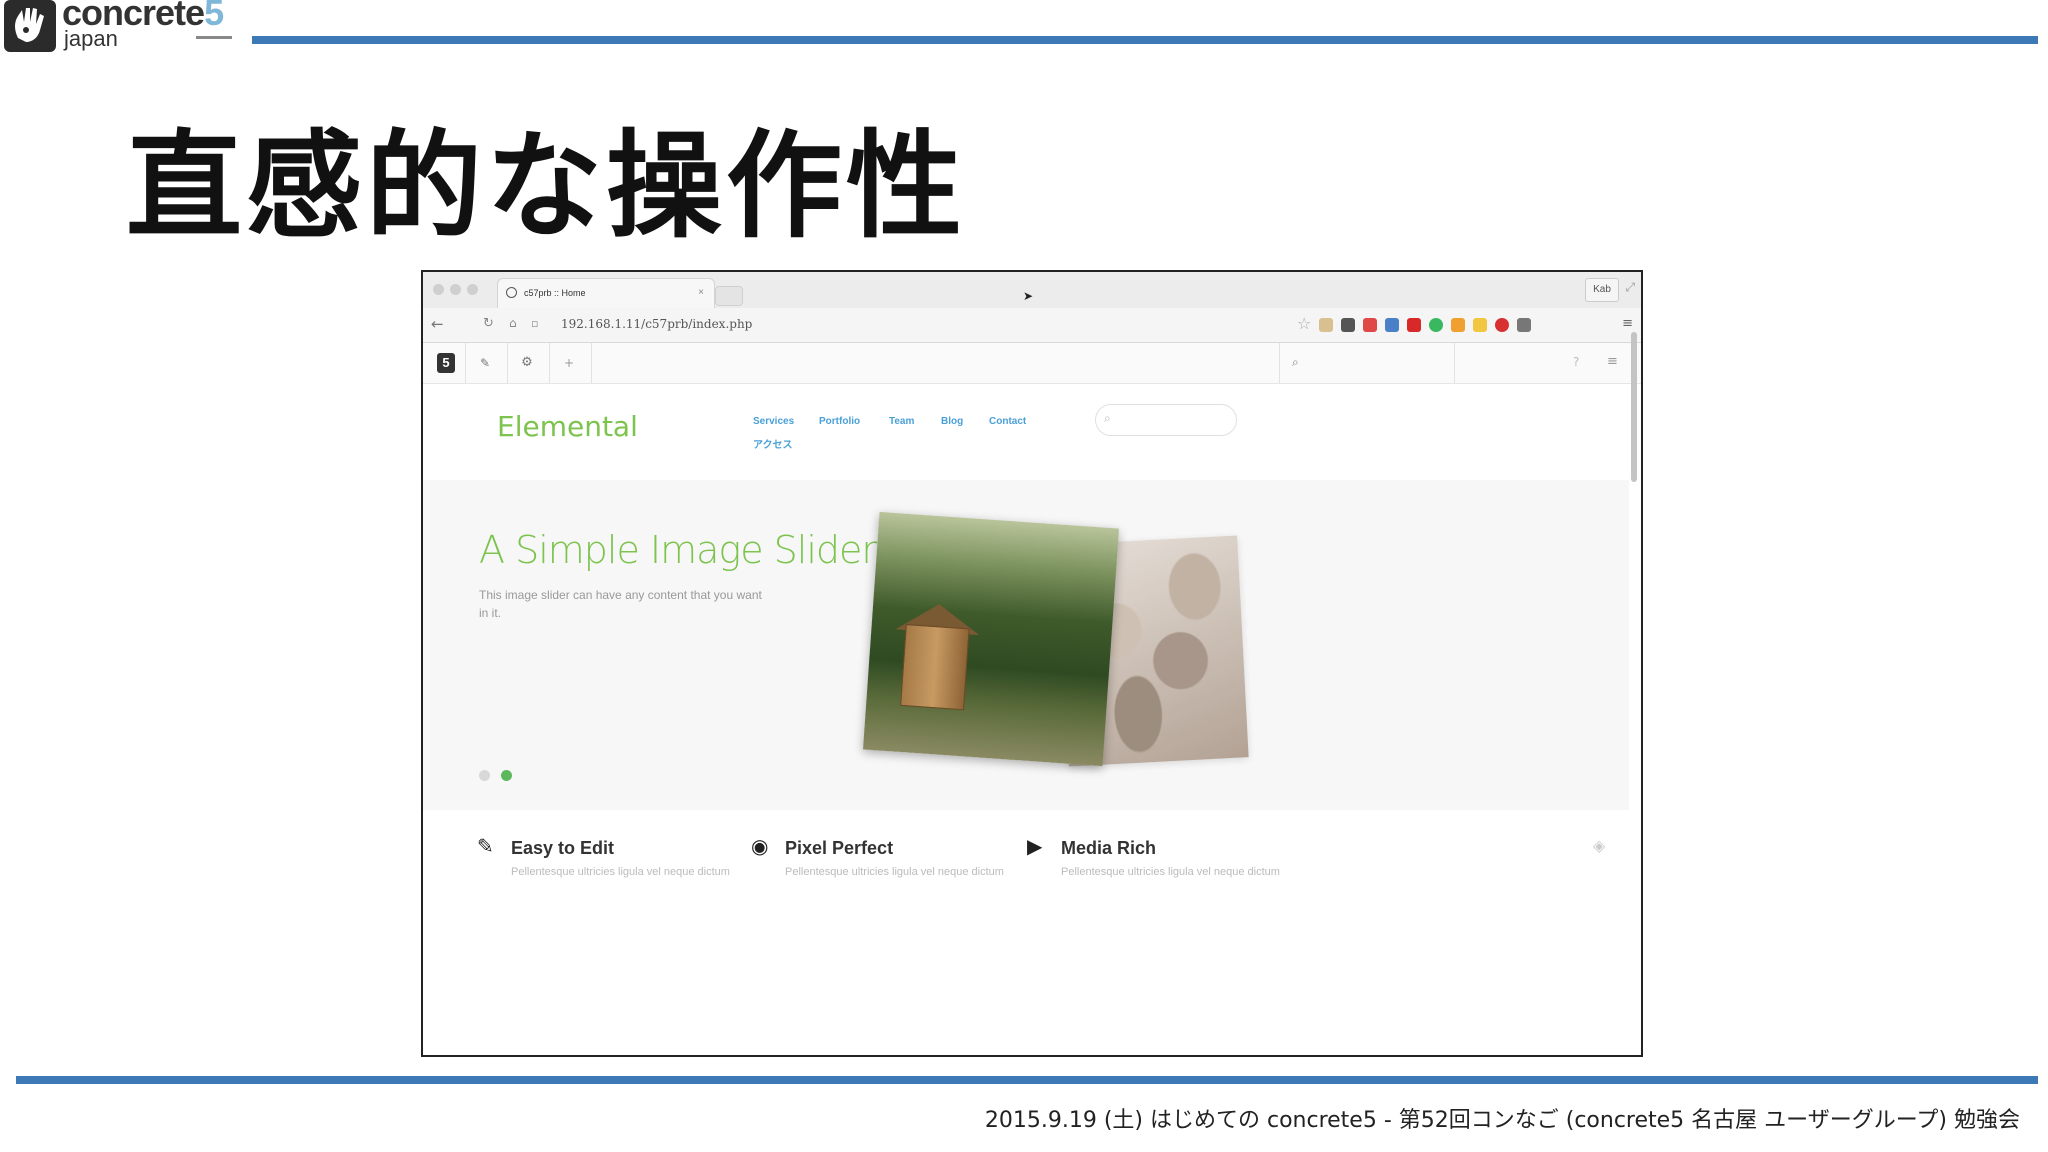 The width and height of the screenshot is (2048, 1152). What do you see at coordinates (1436, 325) in the screenshot?
I see `extension-green-icon` at bounding box center [1436, 325].